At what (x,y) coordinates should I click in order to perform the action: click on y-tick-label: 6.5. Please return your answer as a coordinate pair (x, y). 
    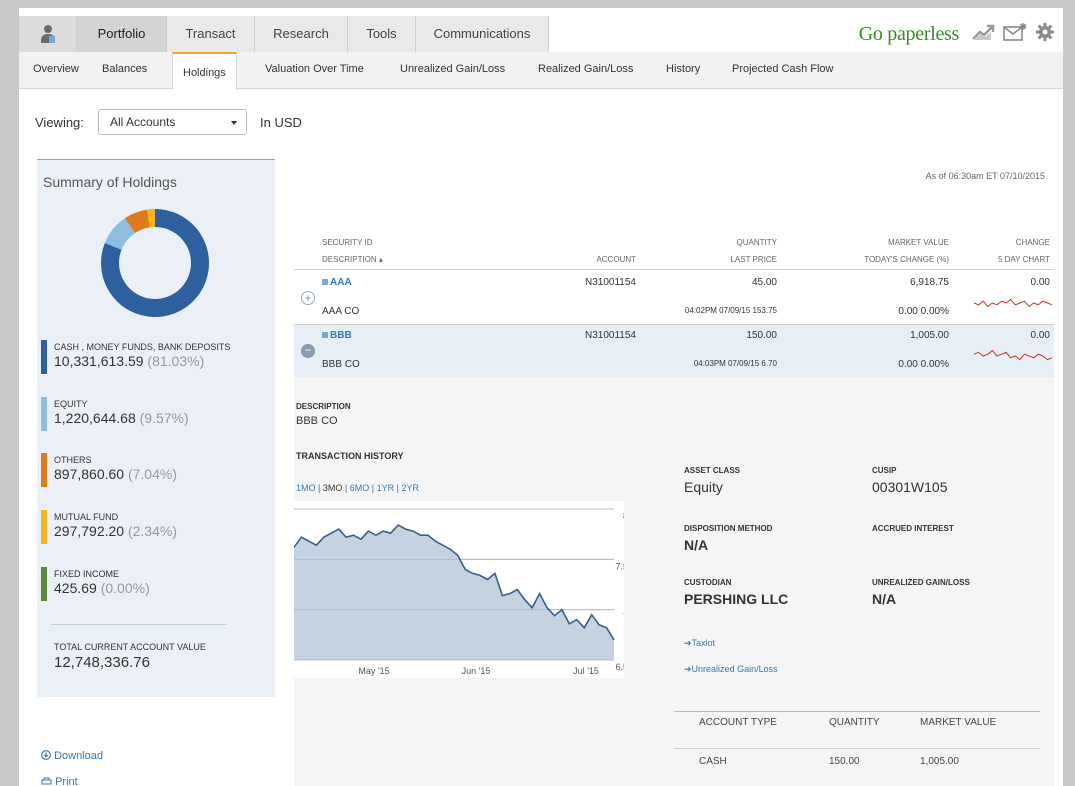
    Looking at the image, I should click on (619, 667).